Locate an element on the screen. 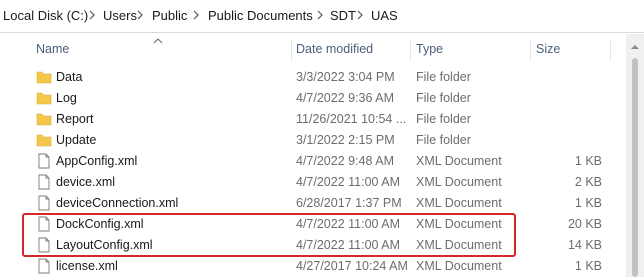 This screenshot has width=644, height=277. file-name: Update is located at coordinates (76, 140).